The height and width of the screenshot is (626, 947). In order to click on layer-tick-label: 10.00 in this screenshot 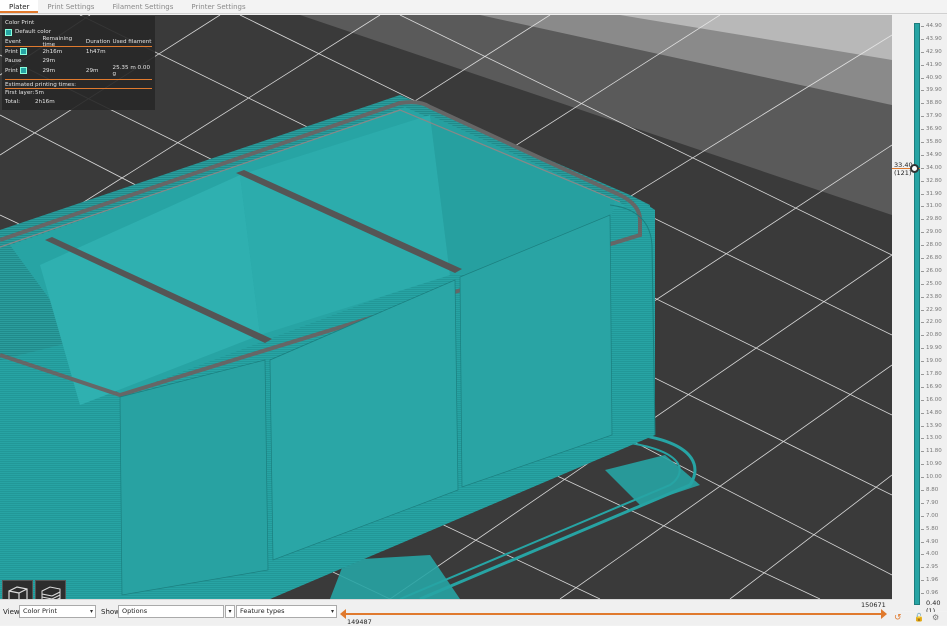, I will do `click(931, 477)`.